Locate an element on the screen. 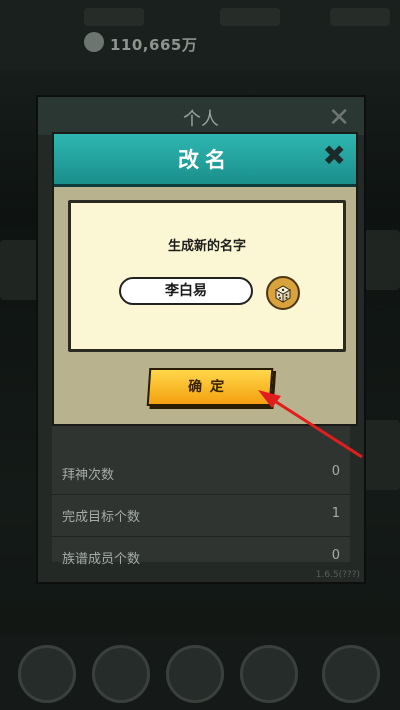 The width and height of the screenshot is (400, 710). annotation-arrow-icon is located at coordinates (310, 424).